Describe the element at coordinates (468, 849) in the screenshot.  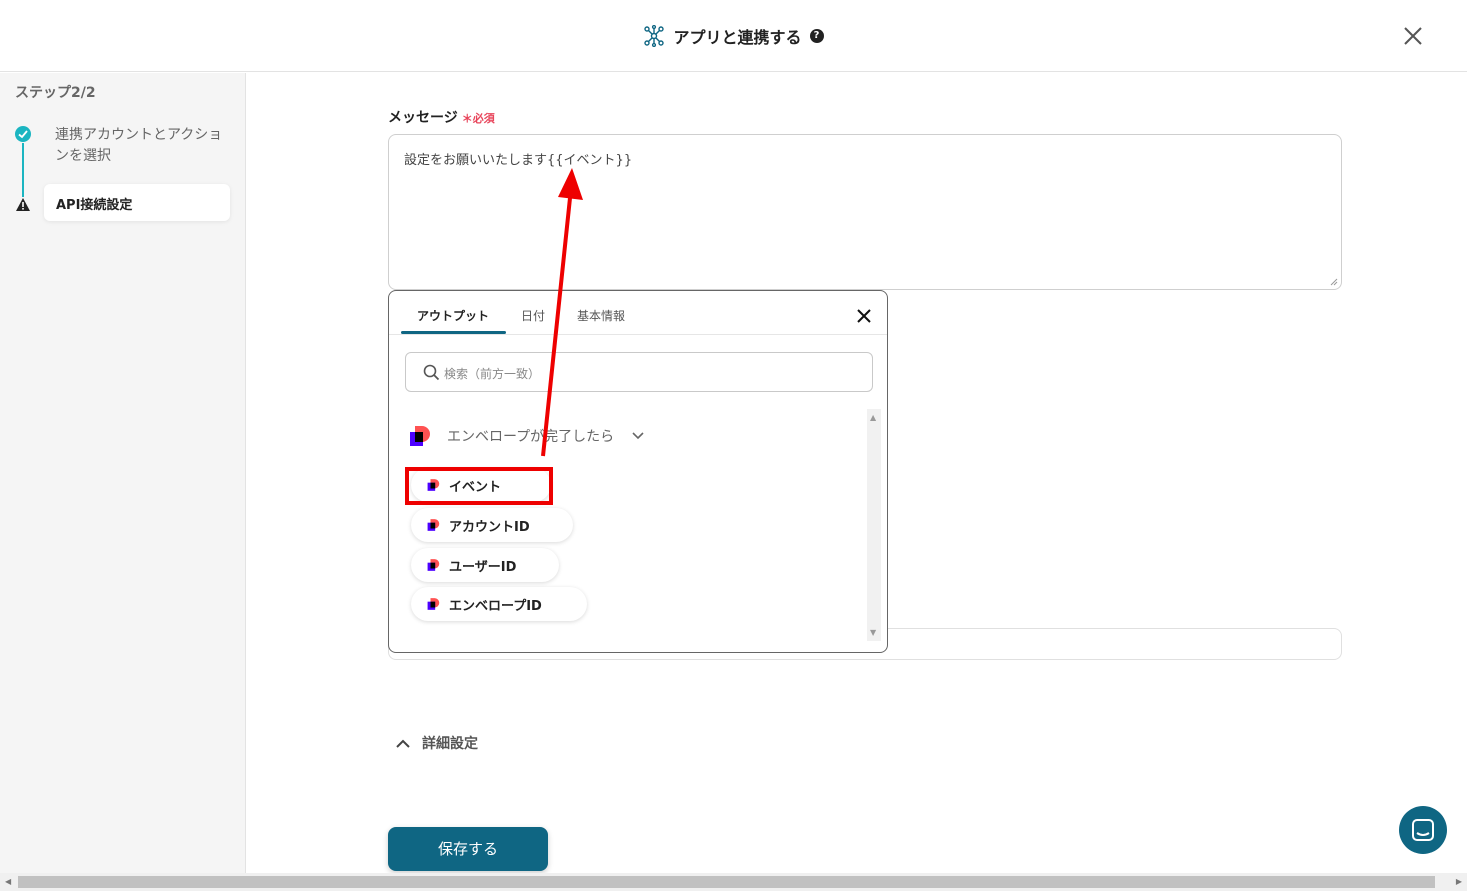
I see `save-button: 保存する` at that location.